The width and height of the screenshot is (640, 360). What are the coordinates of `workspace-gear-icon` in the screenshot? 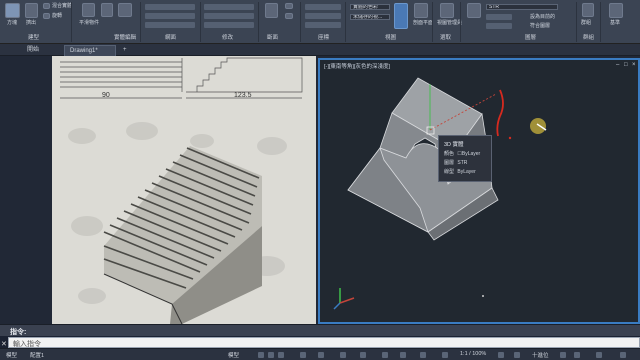 It's located at (445, 355).